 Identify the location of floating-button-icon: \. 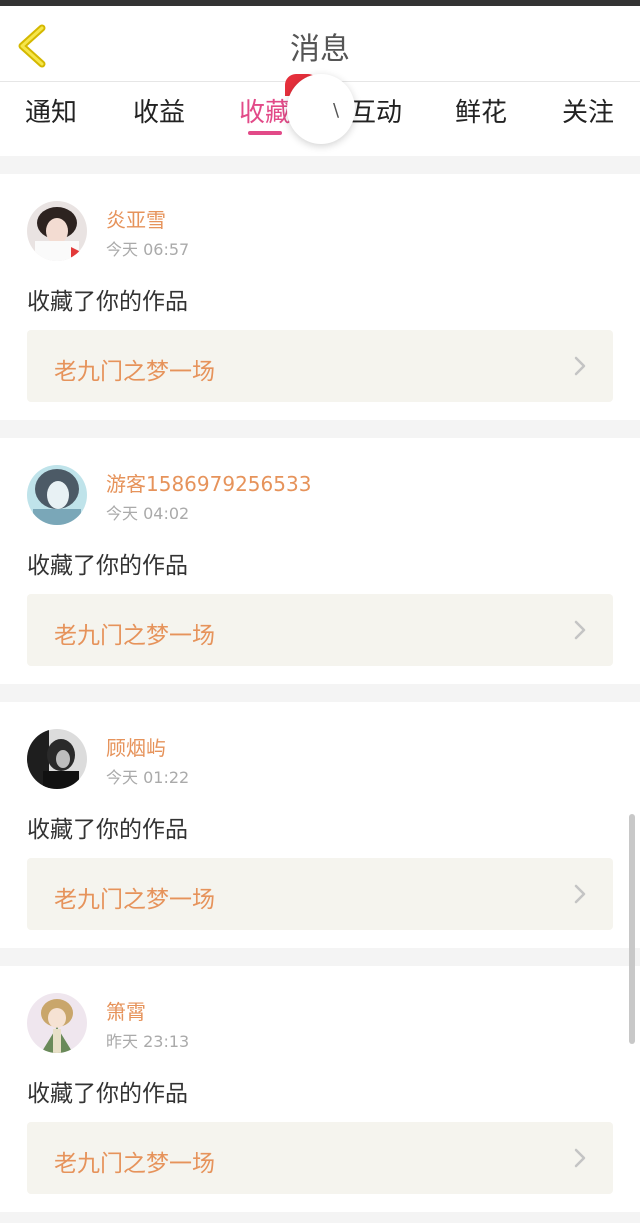
(336, 110).